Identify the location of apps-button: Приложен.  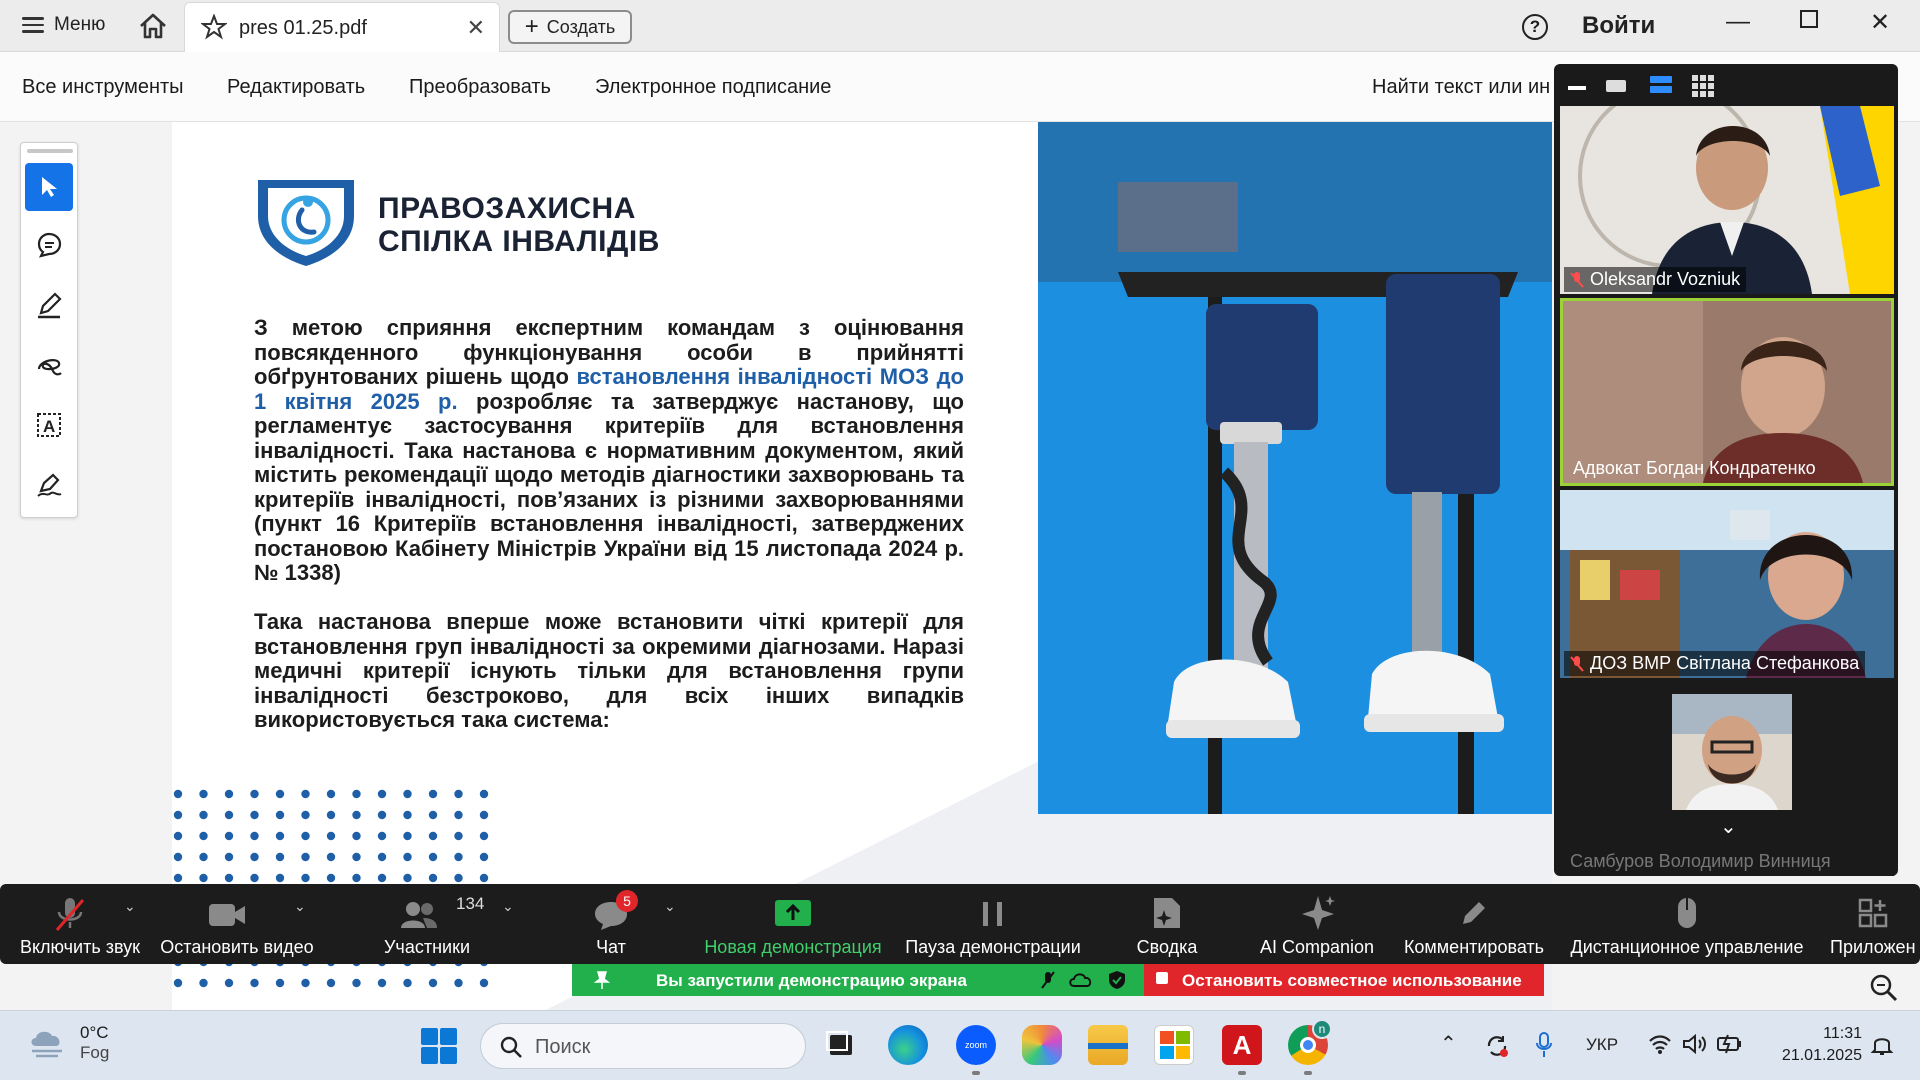
(1873, 924).